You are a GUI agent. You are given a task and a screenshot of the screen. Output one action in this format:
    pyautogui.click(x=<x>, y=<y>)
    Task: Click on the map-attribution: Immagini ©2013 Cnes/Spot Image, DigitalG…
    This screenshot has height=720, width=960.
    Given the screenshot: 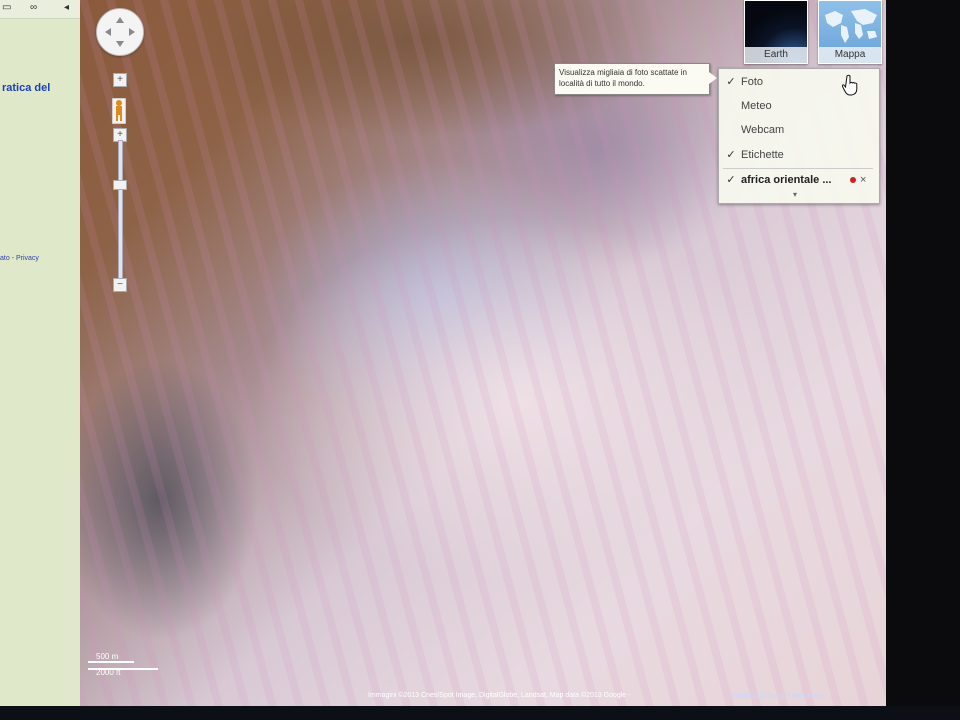 What is the action you would take?
    pyautogui.click(x=499, y=695)
    